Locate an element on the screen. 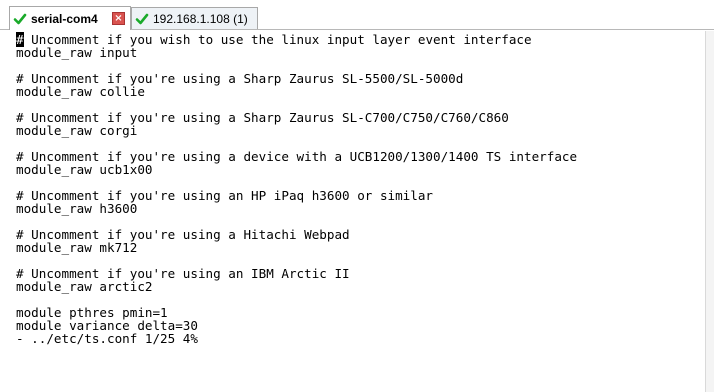  terminal-line: module_raw corgi is located at coordinates (77, 130).